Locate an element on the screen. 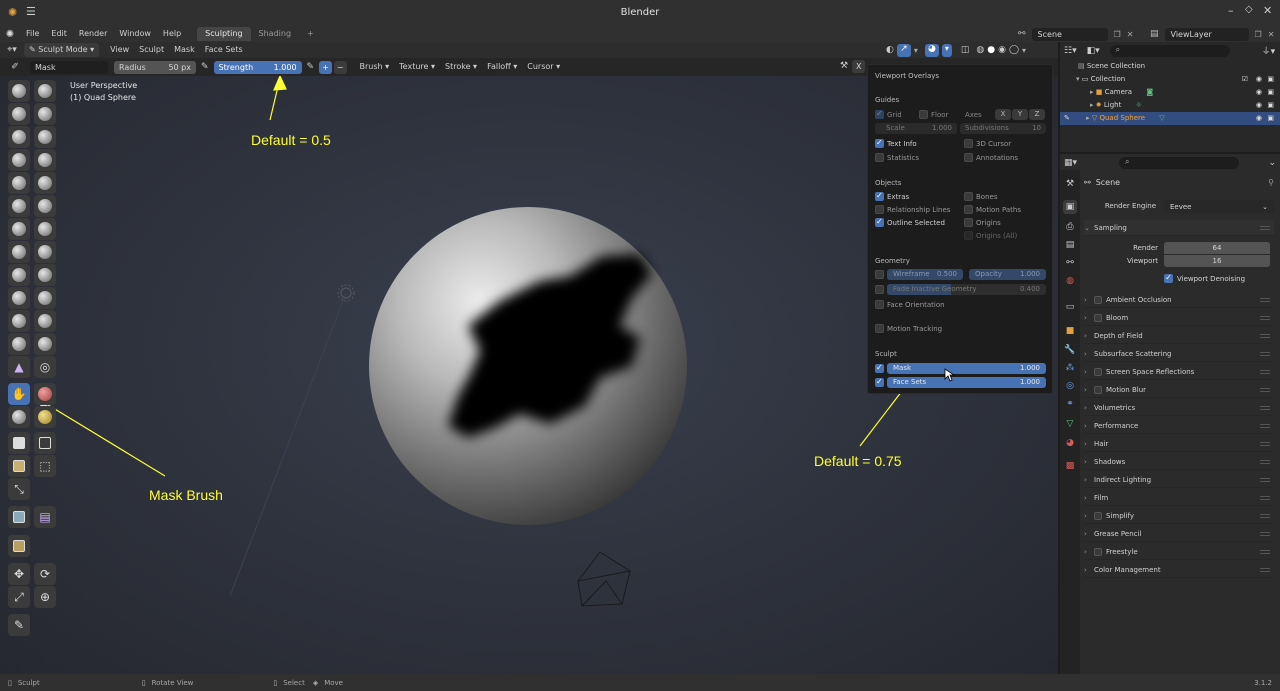 The image size is (1280, 691). tool-elastic-deform is located at coordinates (19, 275).